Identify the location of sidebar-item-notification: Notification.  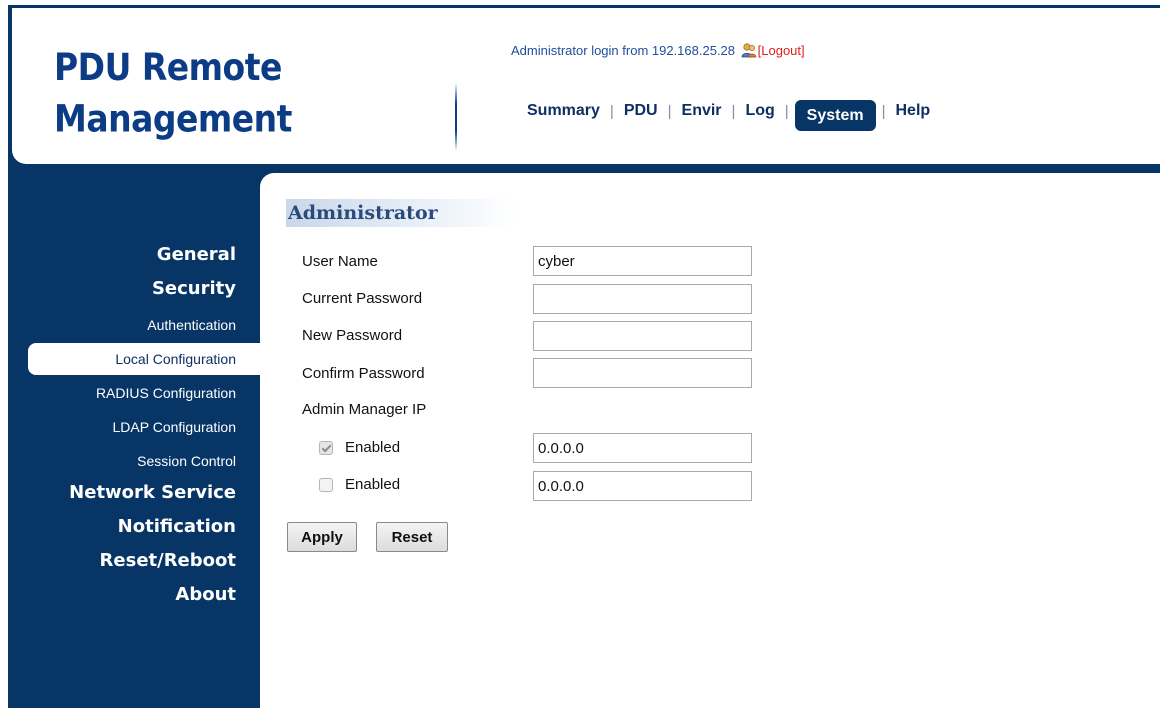
(134, 529).